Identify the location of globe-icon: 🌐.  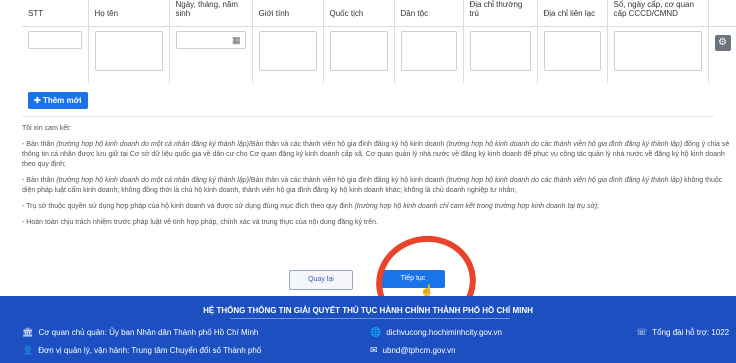
(376, 332).